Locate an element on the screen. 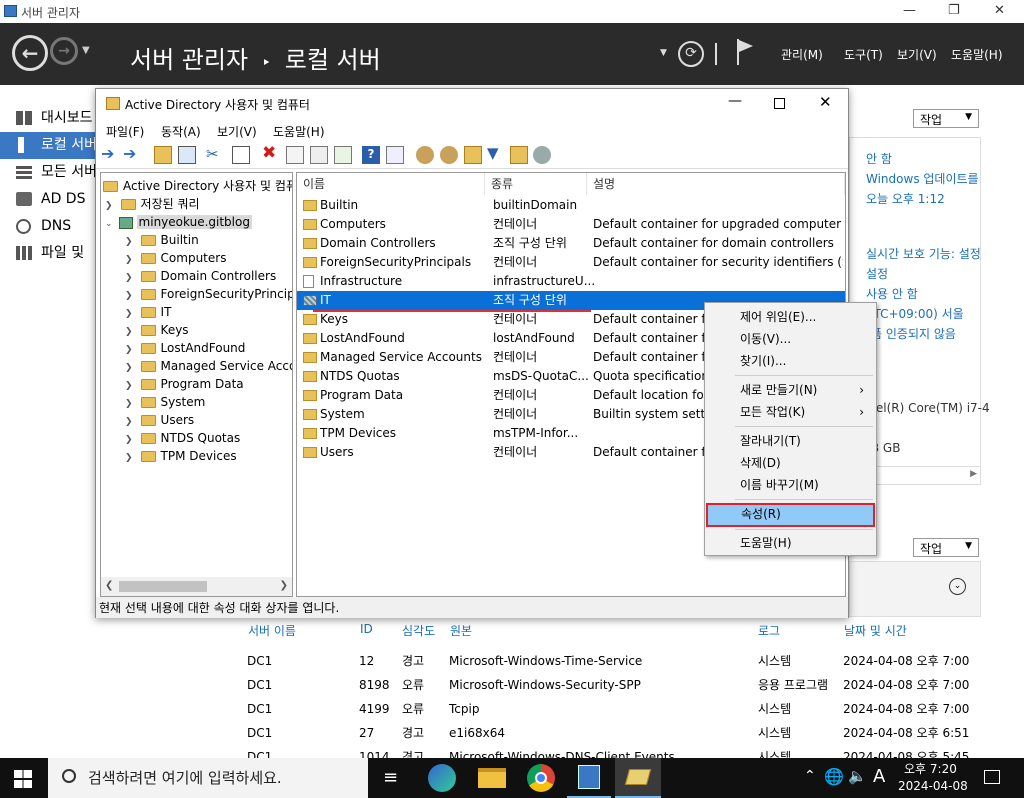  tree-item-system: ❯ System is located at coordinates (165, 402).